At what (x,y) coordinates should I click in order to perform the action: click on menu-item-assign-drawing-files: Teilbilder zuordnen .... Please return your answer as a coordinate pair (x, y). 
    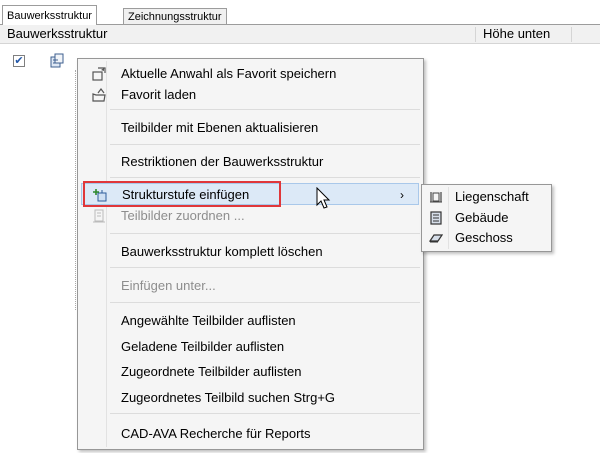
    Looking at the image, I should click on (250, 216).